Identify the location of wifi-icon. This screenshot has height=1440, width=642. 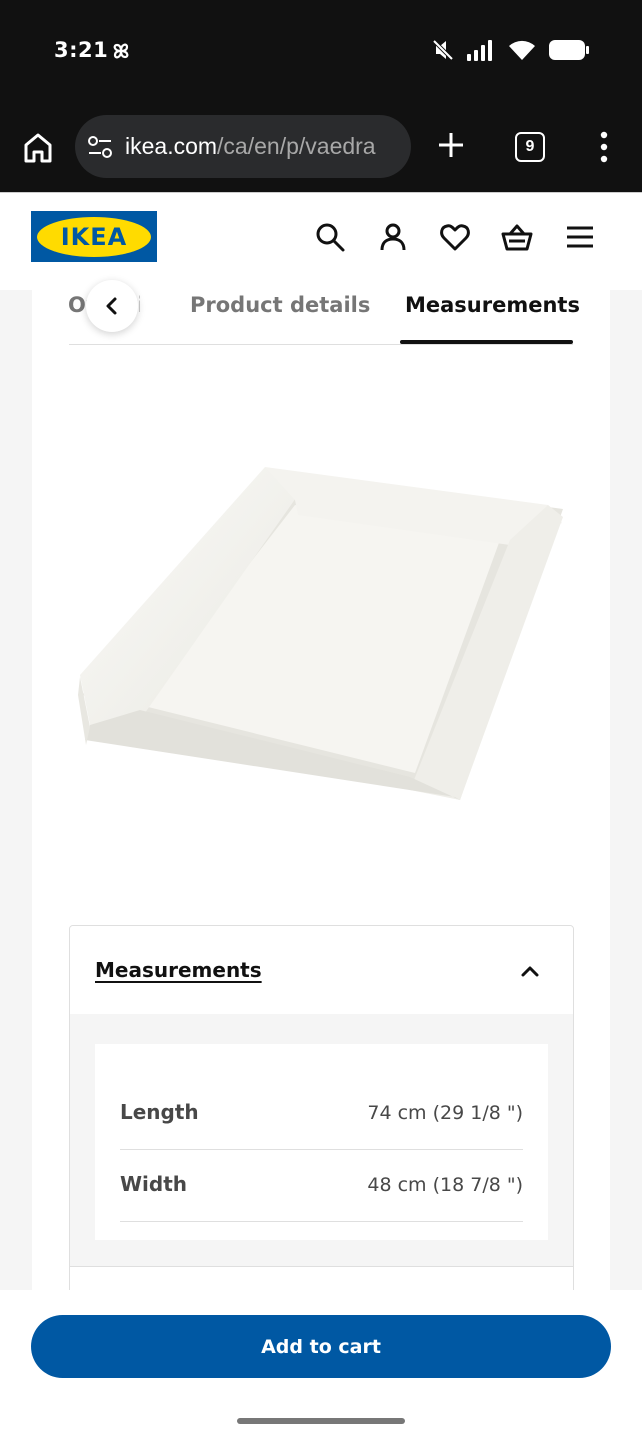
(522, 50).